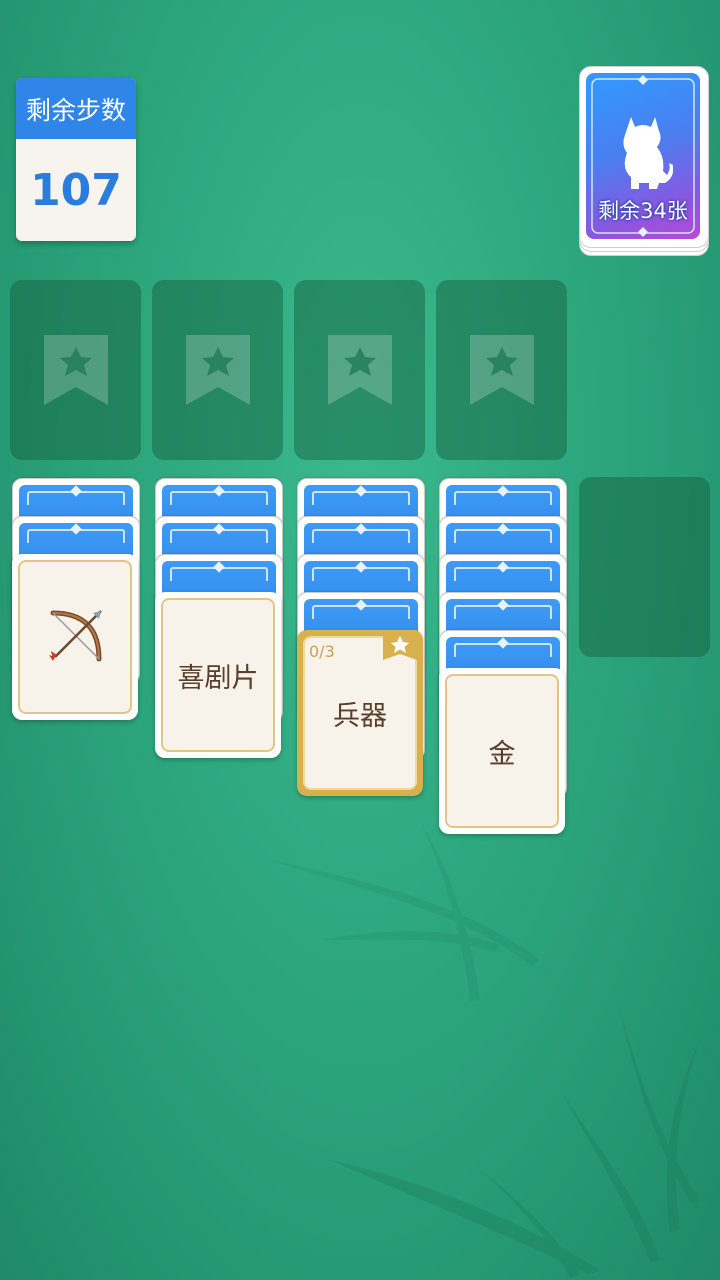 This screenshot has width=720, height=1280. I want to click on deck-remaining-label: 剩余34张, so click(643, 211).